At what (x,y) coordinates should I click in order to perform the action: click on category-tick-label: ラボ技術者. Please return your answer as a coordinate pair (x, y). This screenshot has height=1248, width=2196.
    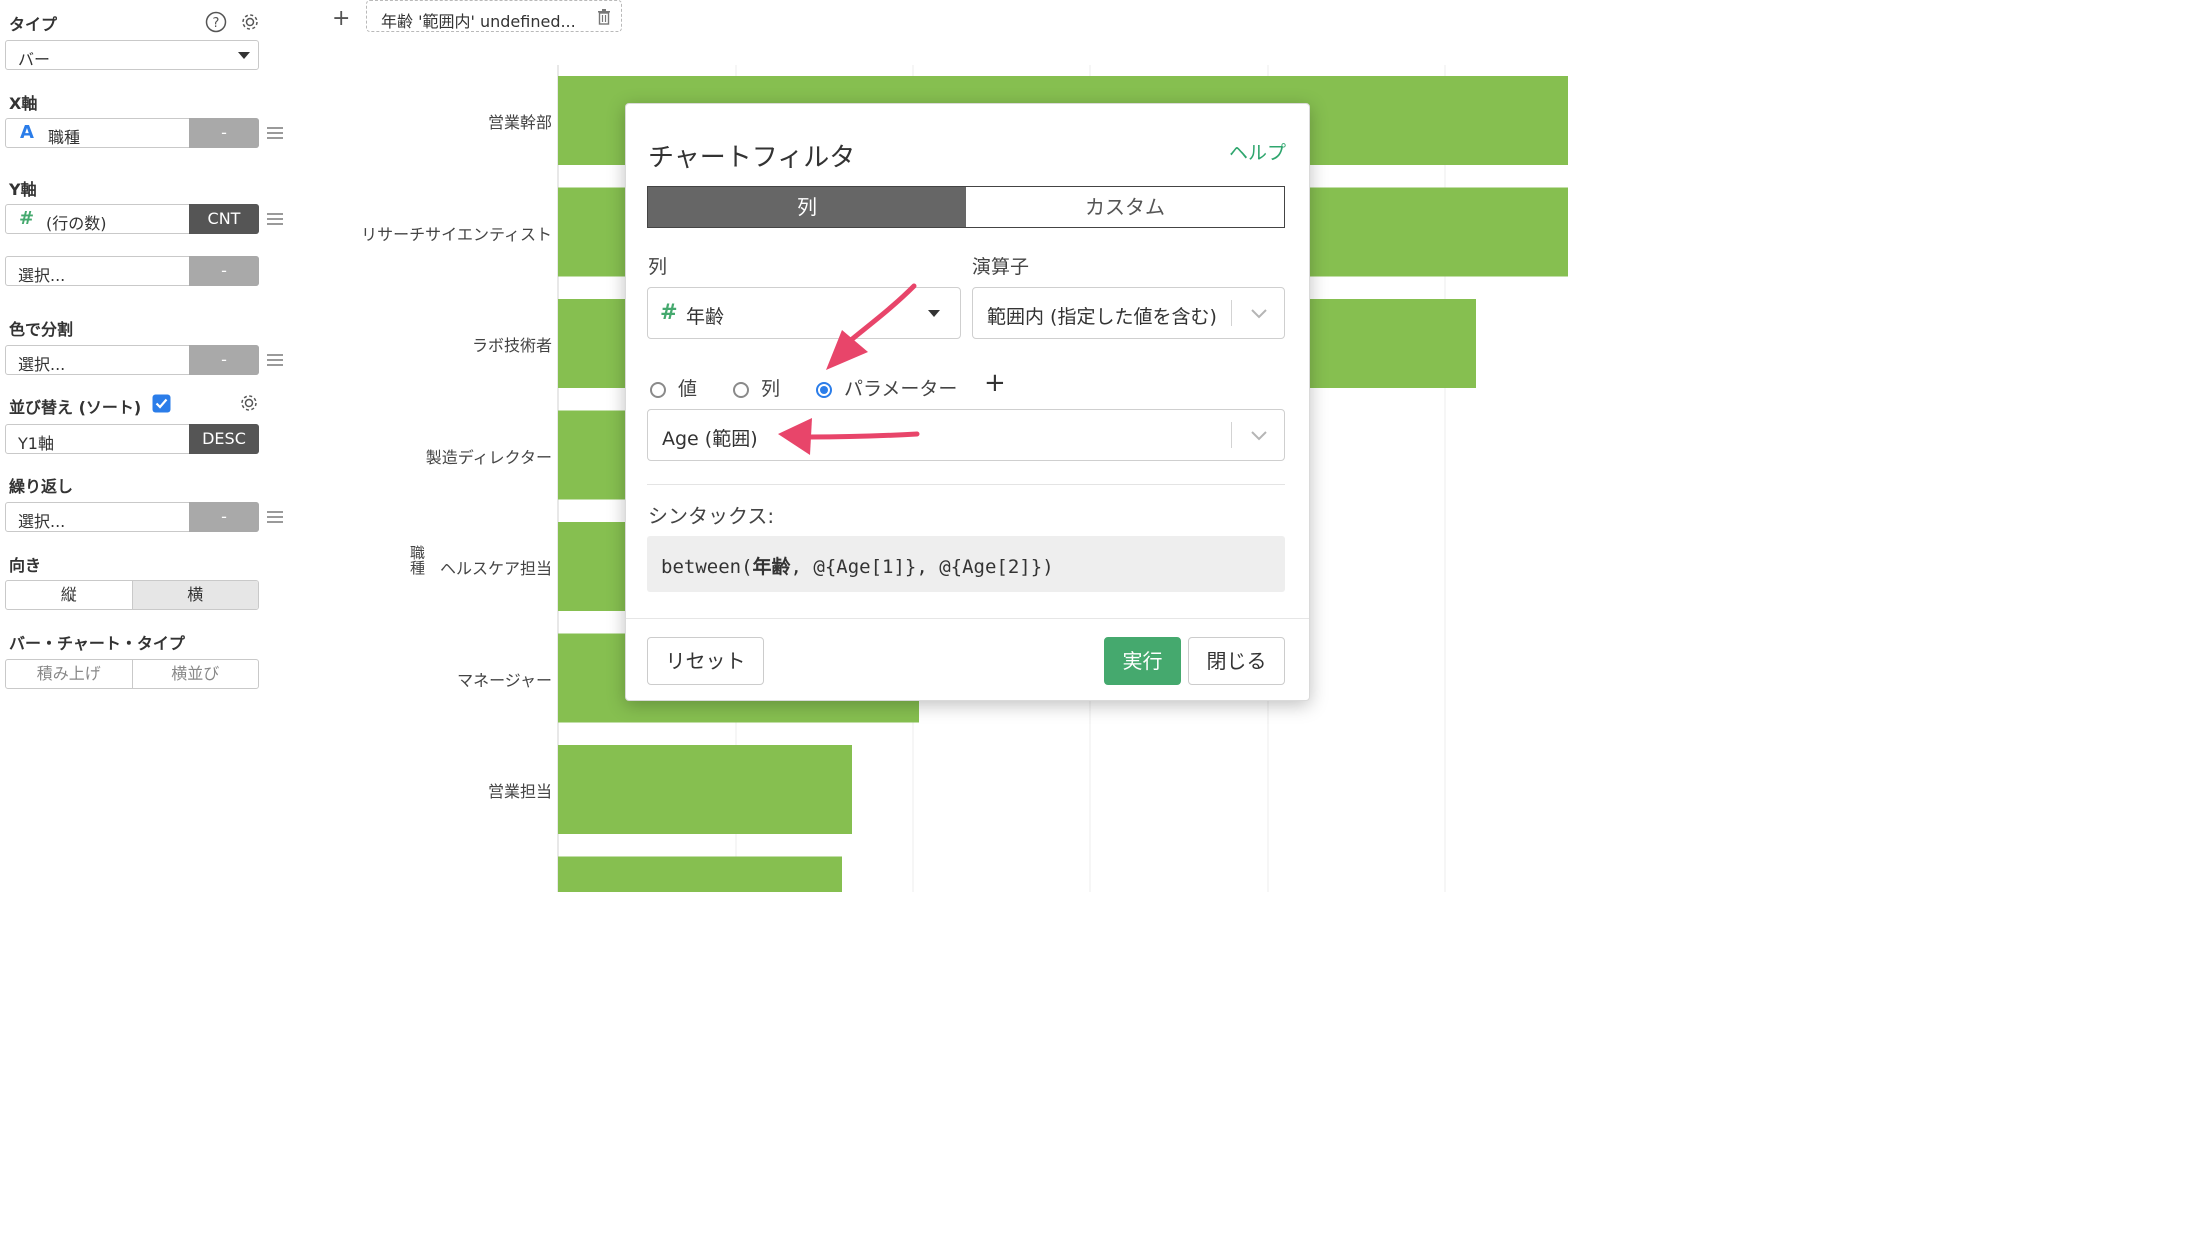
    Looking at the image, I should click on (511, 345).